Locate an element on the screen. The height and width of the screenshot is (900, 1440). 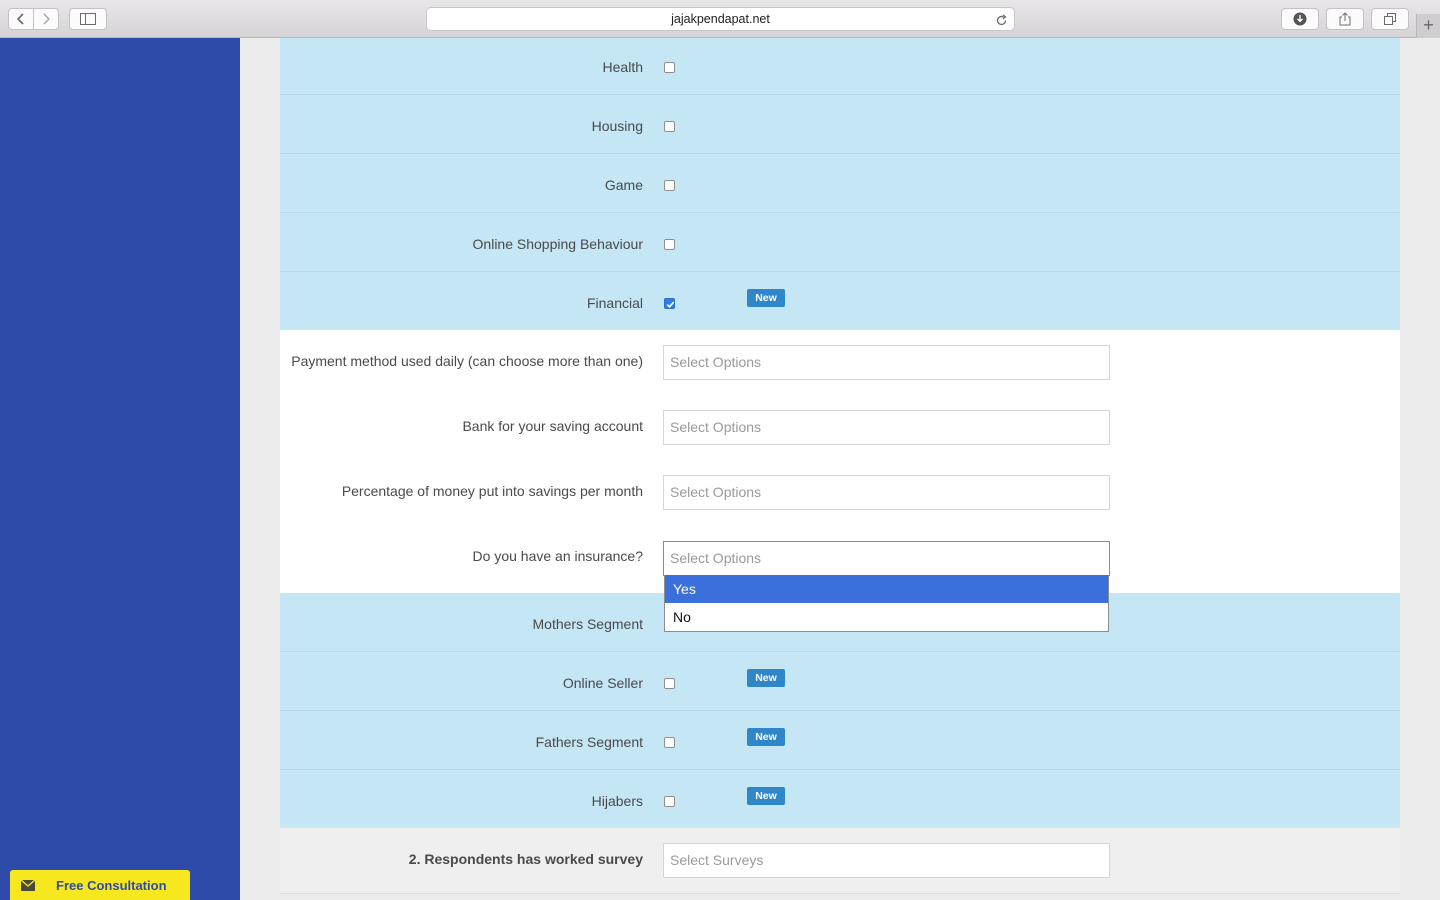
browser-toolbar: jajakpendapat.net + is located at coordinates (720, 19).